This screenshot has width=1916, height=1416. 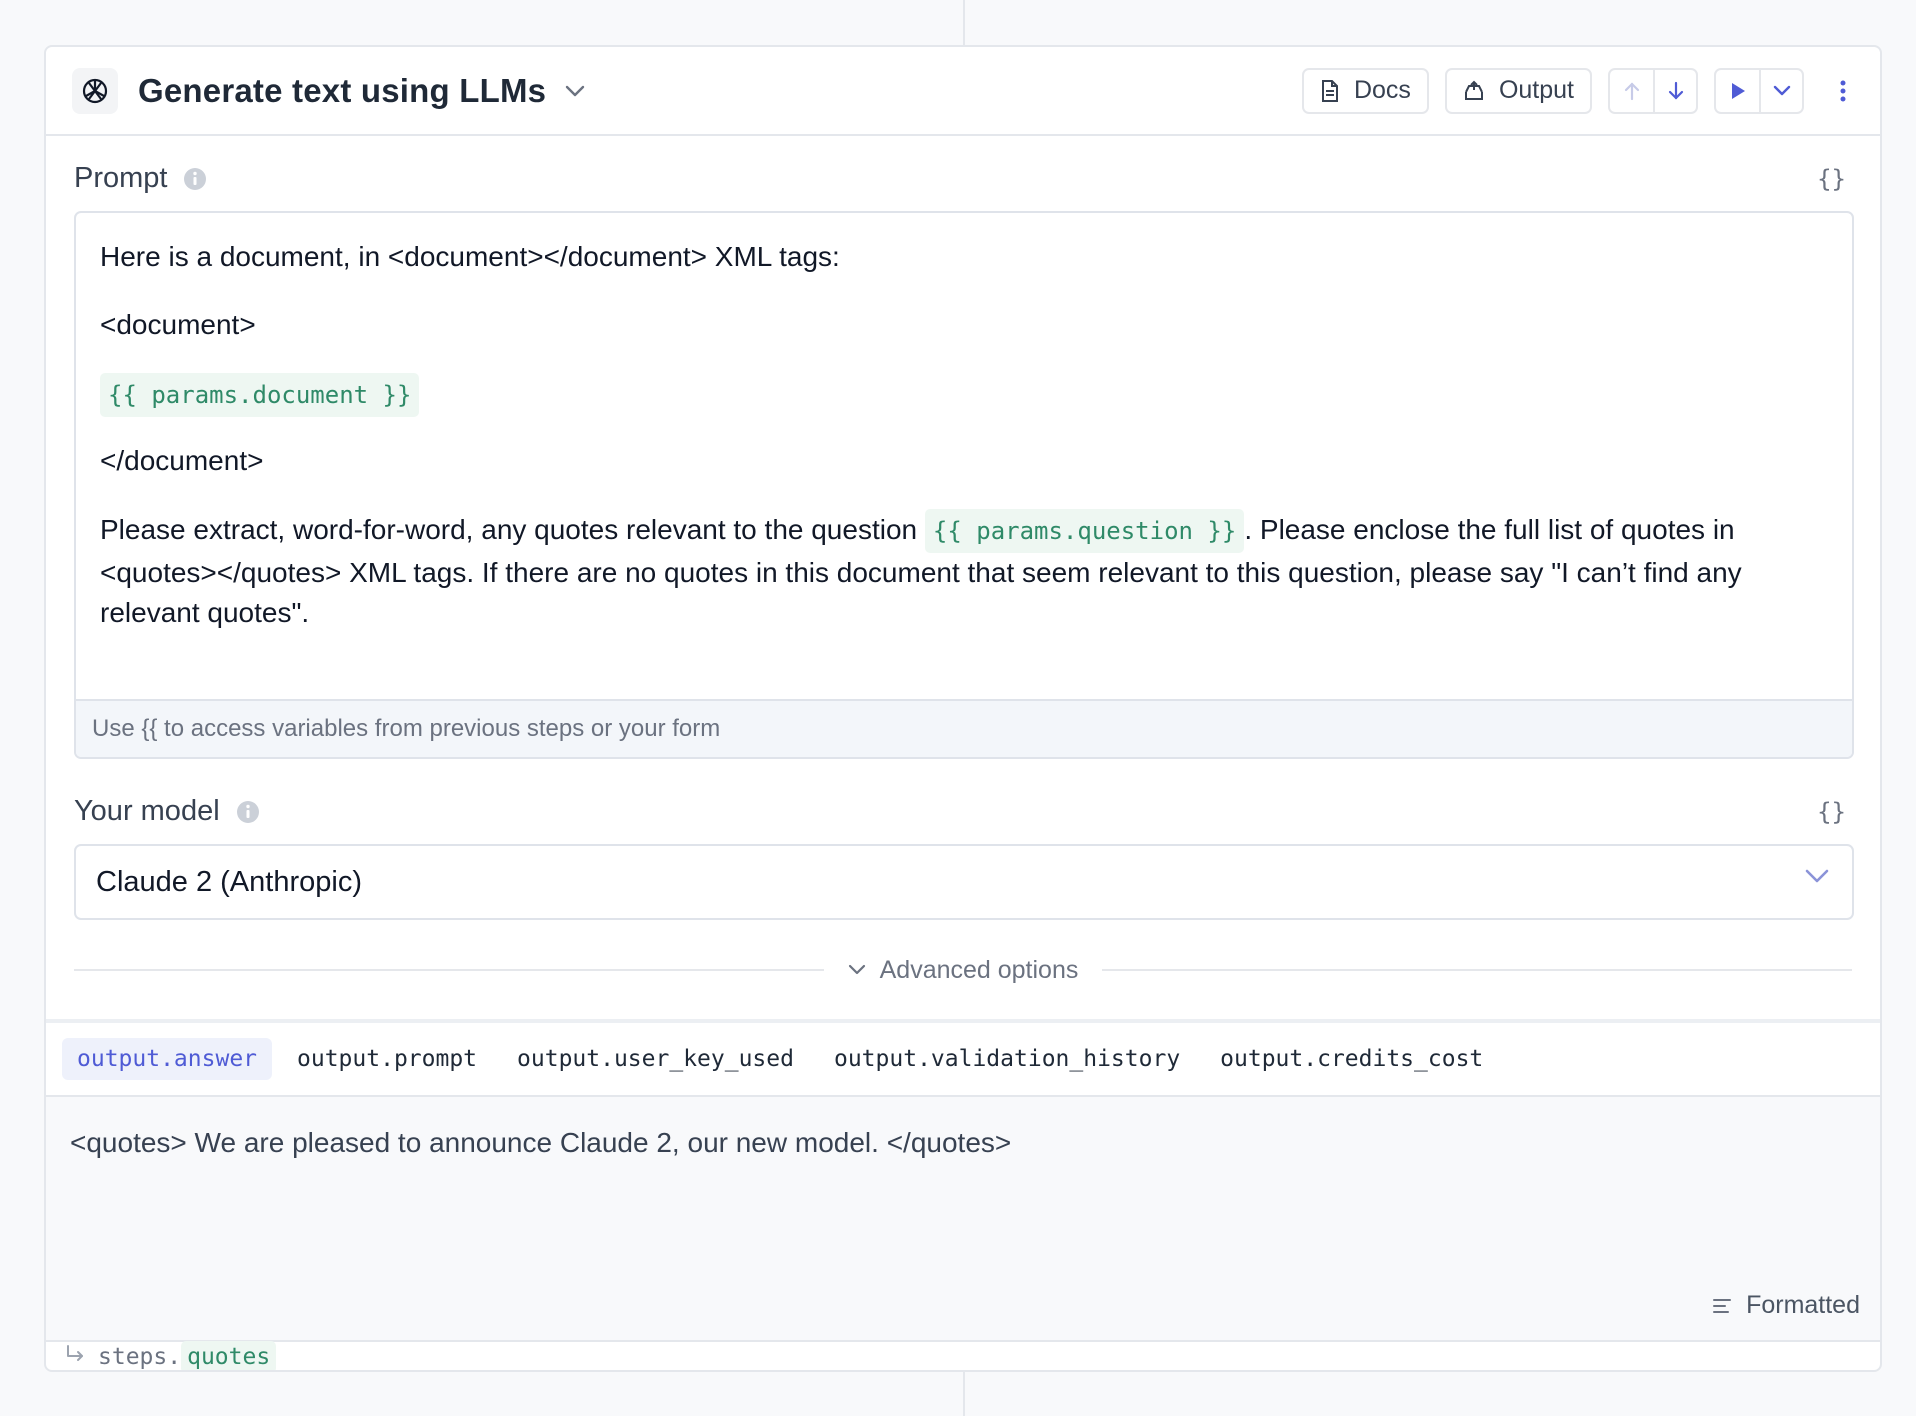 What do you see at coordinates (342, 90) in the screenshot?
I see `step-title: Generate text using LLMs` at bounding box center [342, 90].